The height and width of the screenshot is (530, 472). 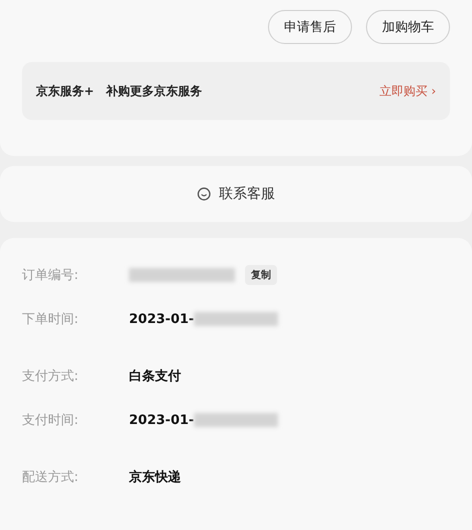 I want to click on service-title: 京东服务+, so click(x=65, y=91).